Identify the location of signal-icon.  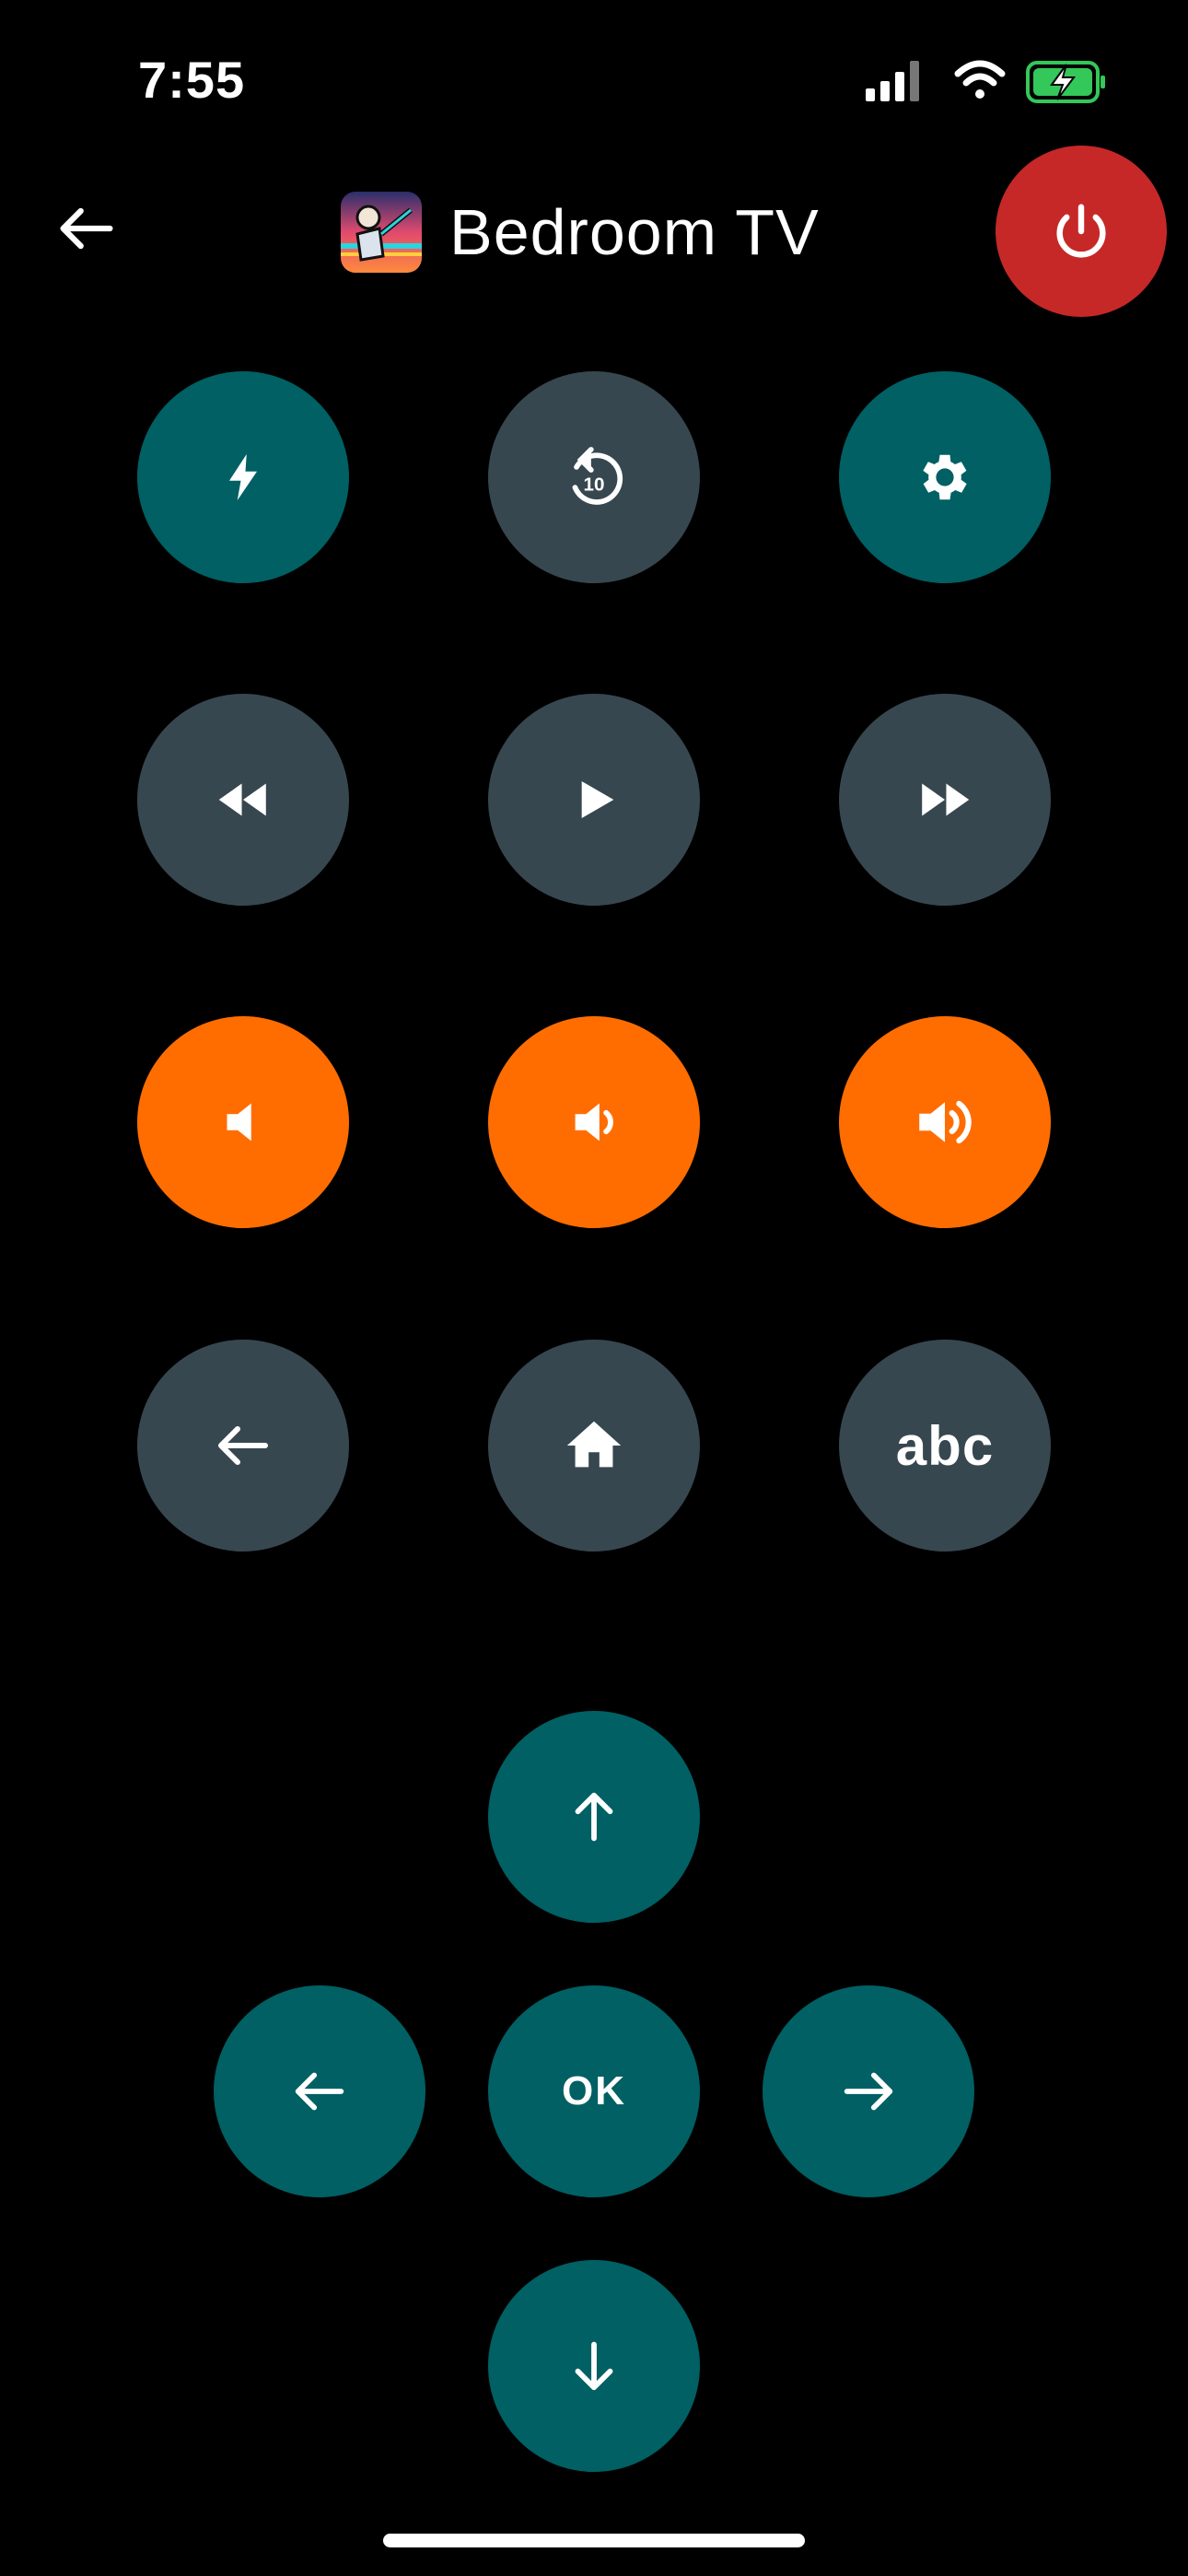
(892, 81).